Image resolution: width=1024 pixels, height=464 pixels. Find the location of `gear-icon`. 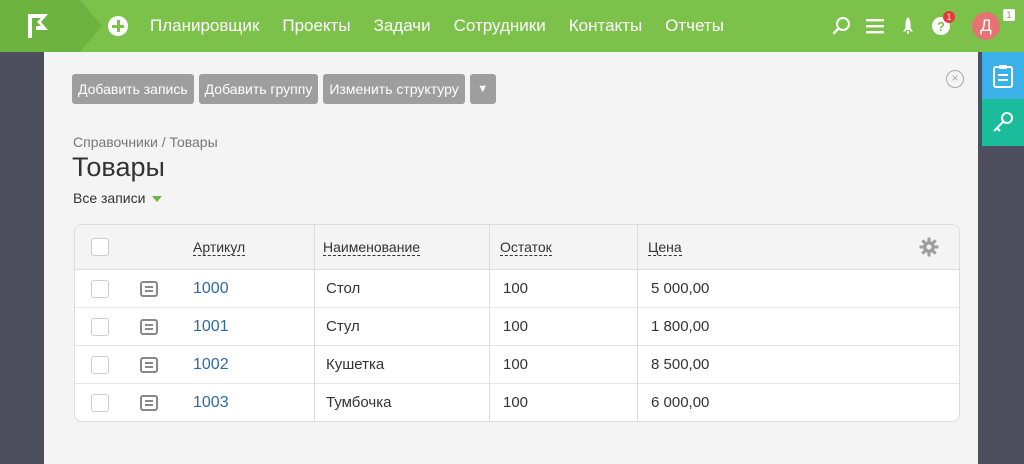

gear-icon is located at coordinates (929, 247).